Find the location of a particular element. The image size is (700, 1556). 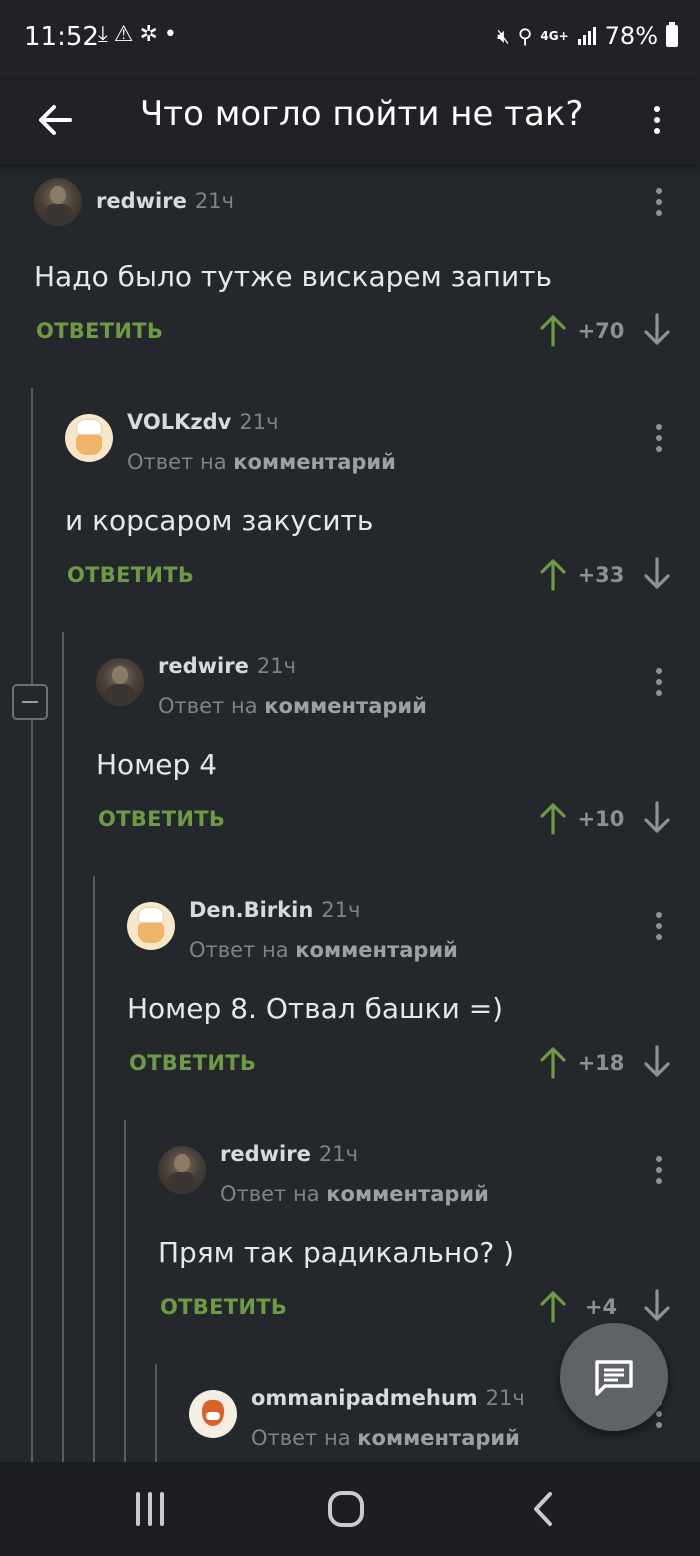

collapse-thread-button is located at coordinates (30, 702).